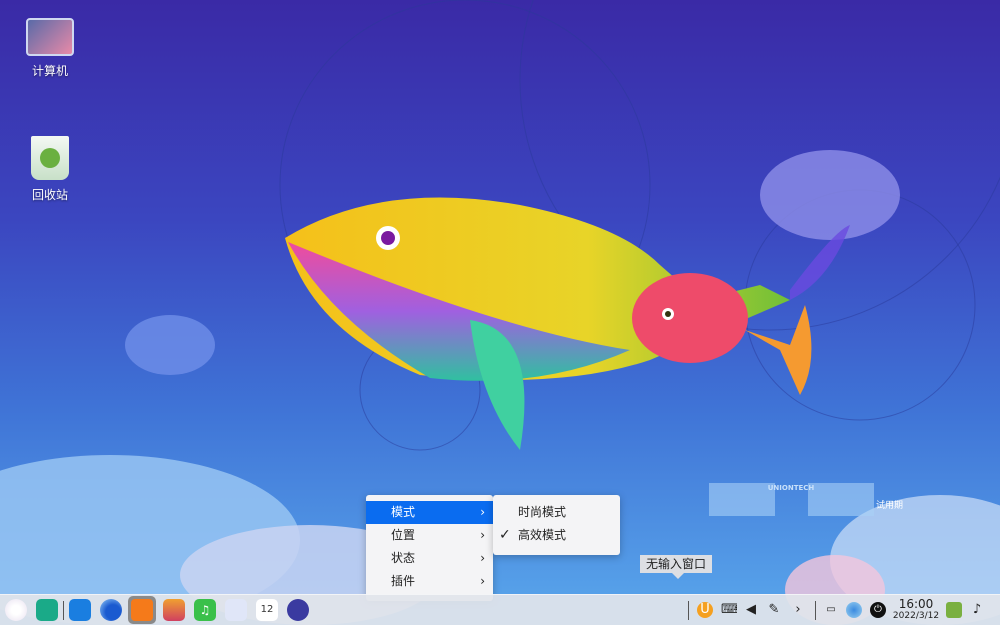 The height and width of the screenshot is (625, 1000). I want to click on mode-submenu: 时尚模式 ✓ 高效模式, so click(556, 525).